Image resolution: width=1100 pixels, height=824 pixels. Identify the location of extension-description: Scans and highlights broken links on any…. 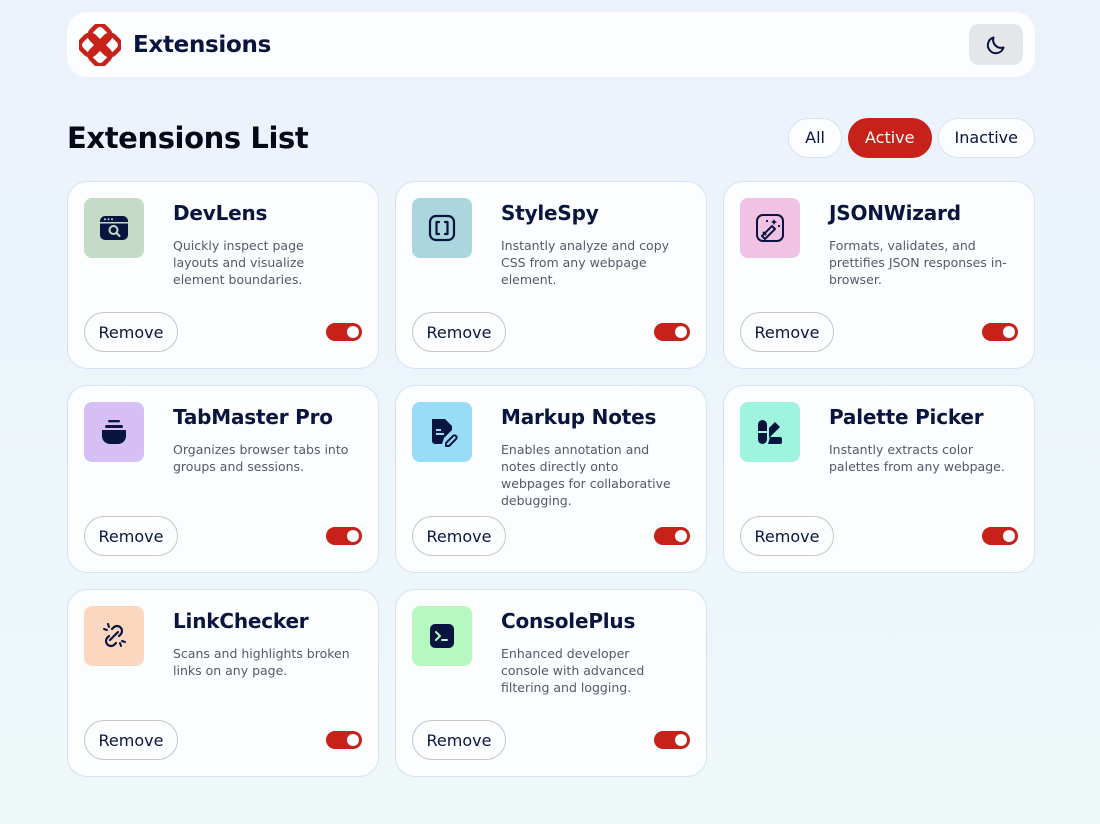
(261, 662).